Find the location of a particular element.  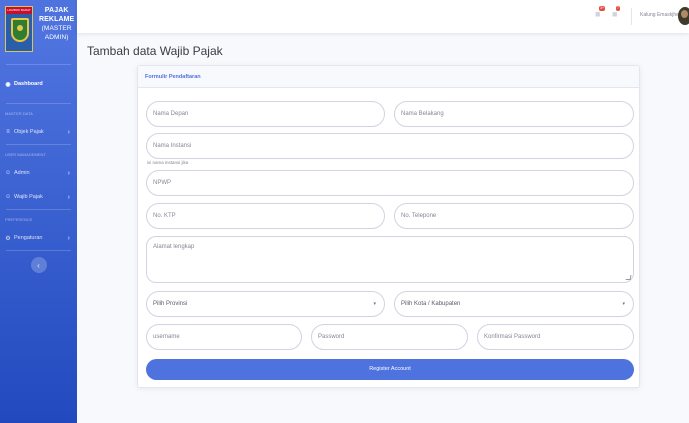

sidebar-item-label: Pengaturan is located at coordinates (28, 238).